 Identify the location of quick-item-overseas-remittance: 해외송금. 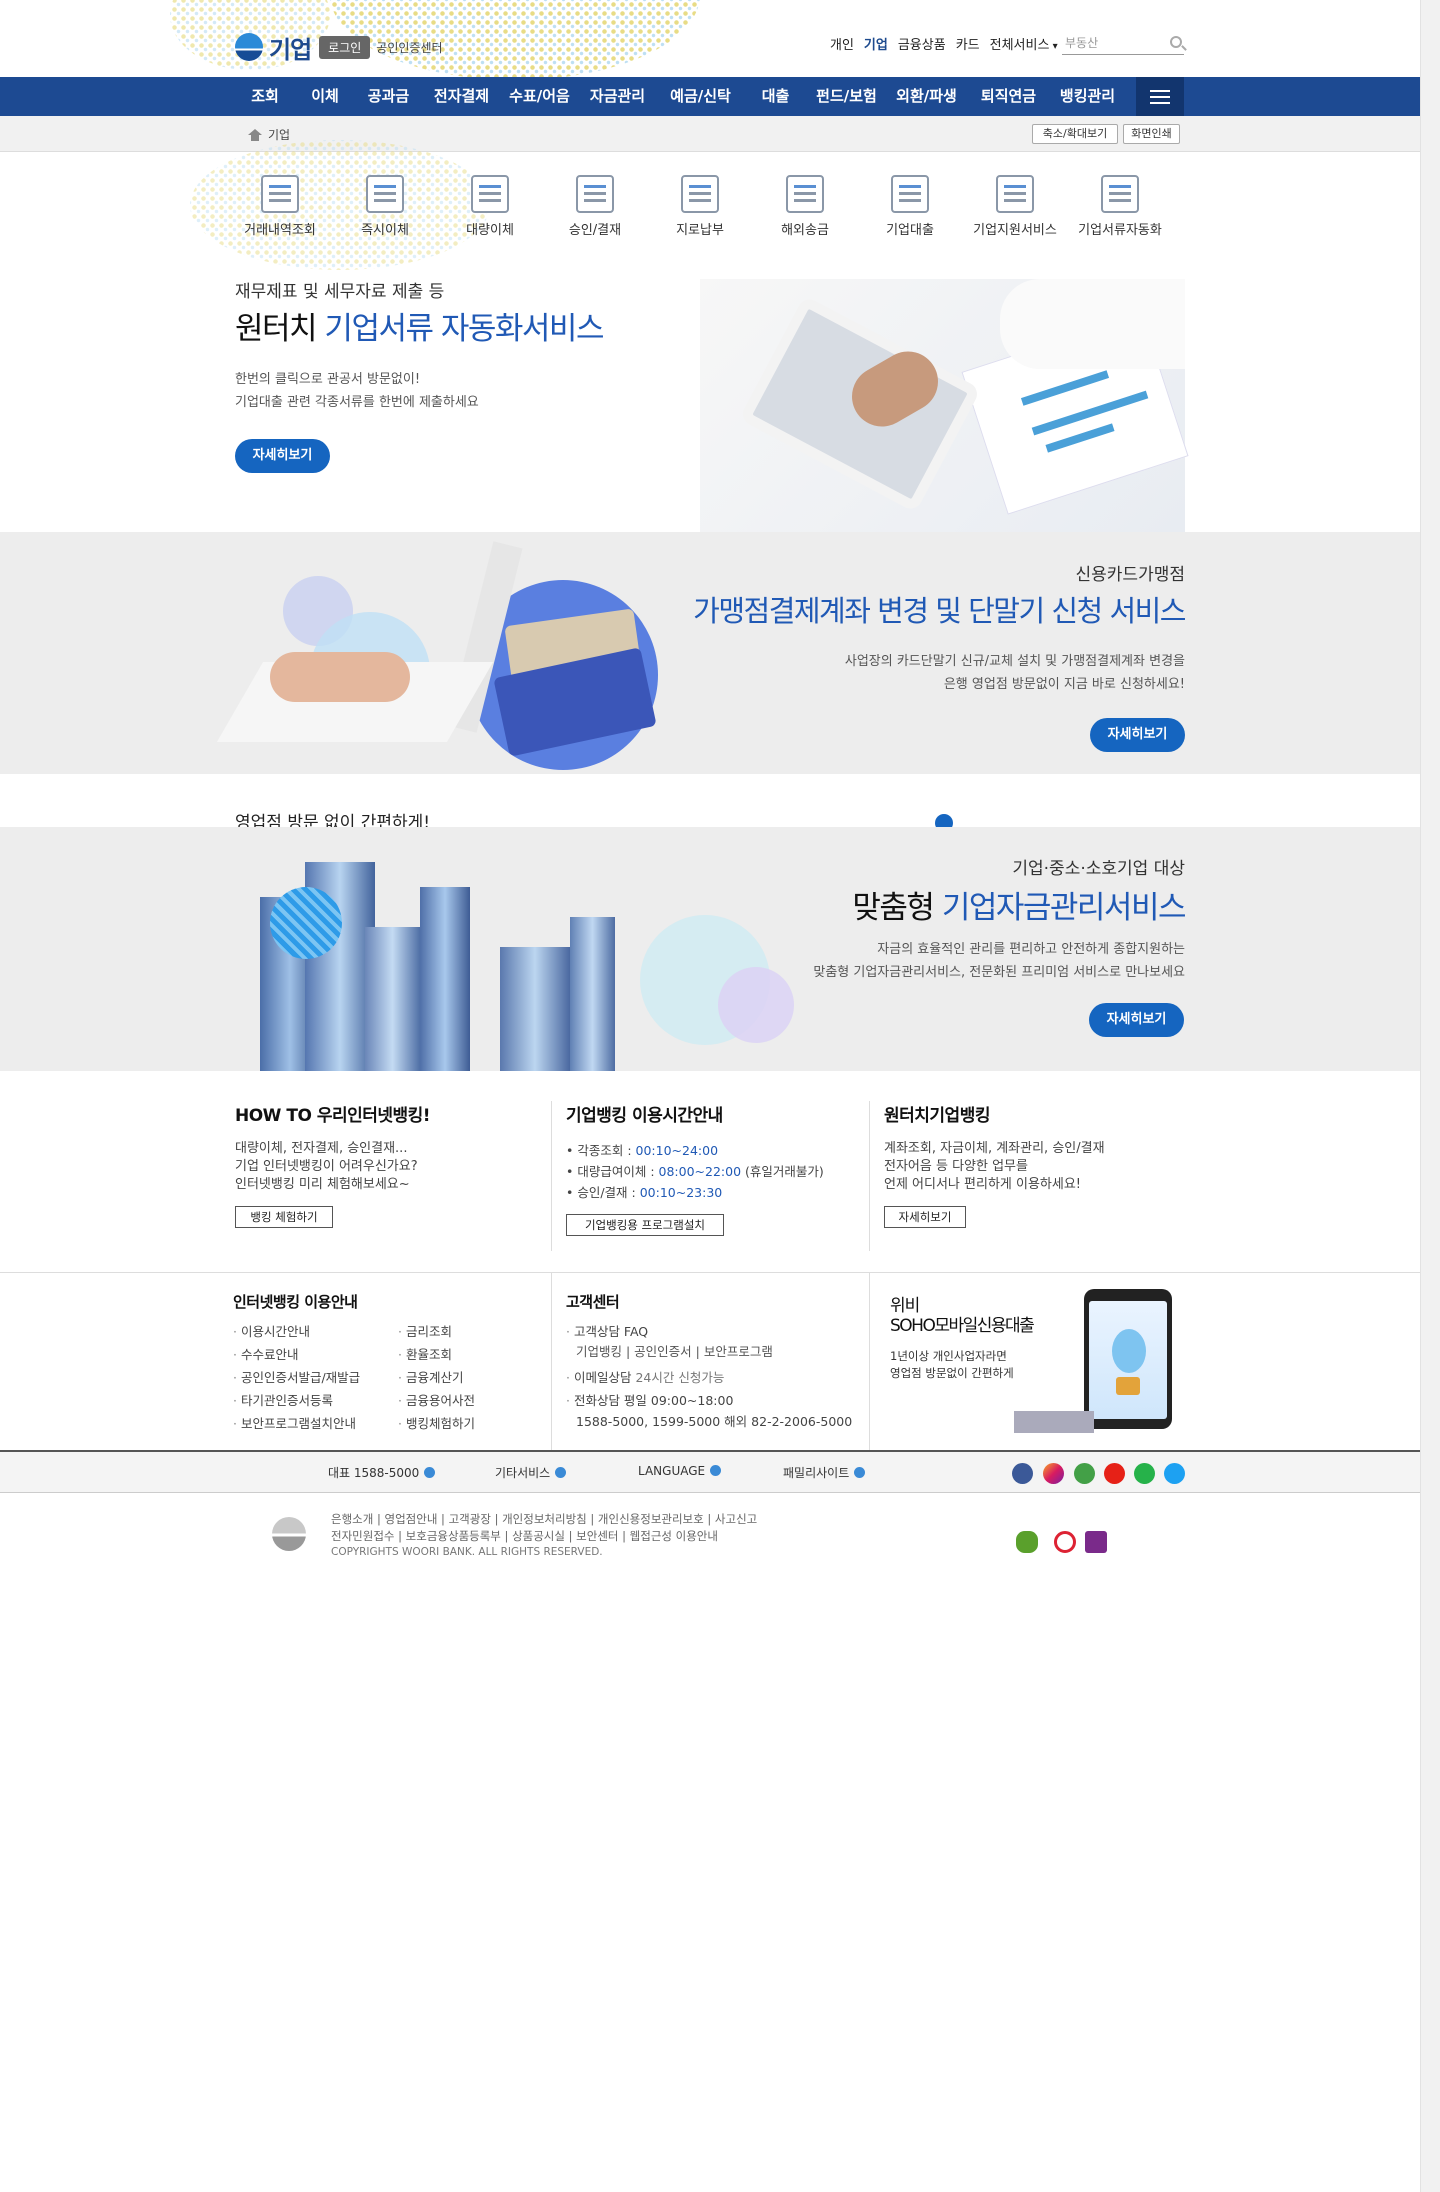
(805, 206).